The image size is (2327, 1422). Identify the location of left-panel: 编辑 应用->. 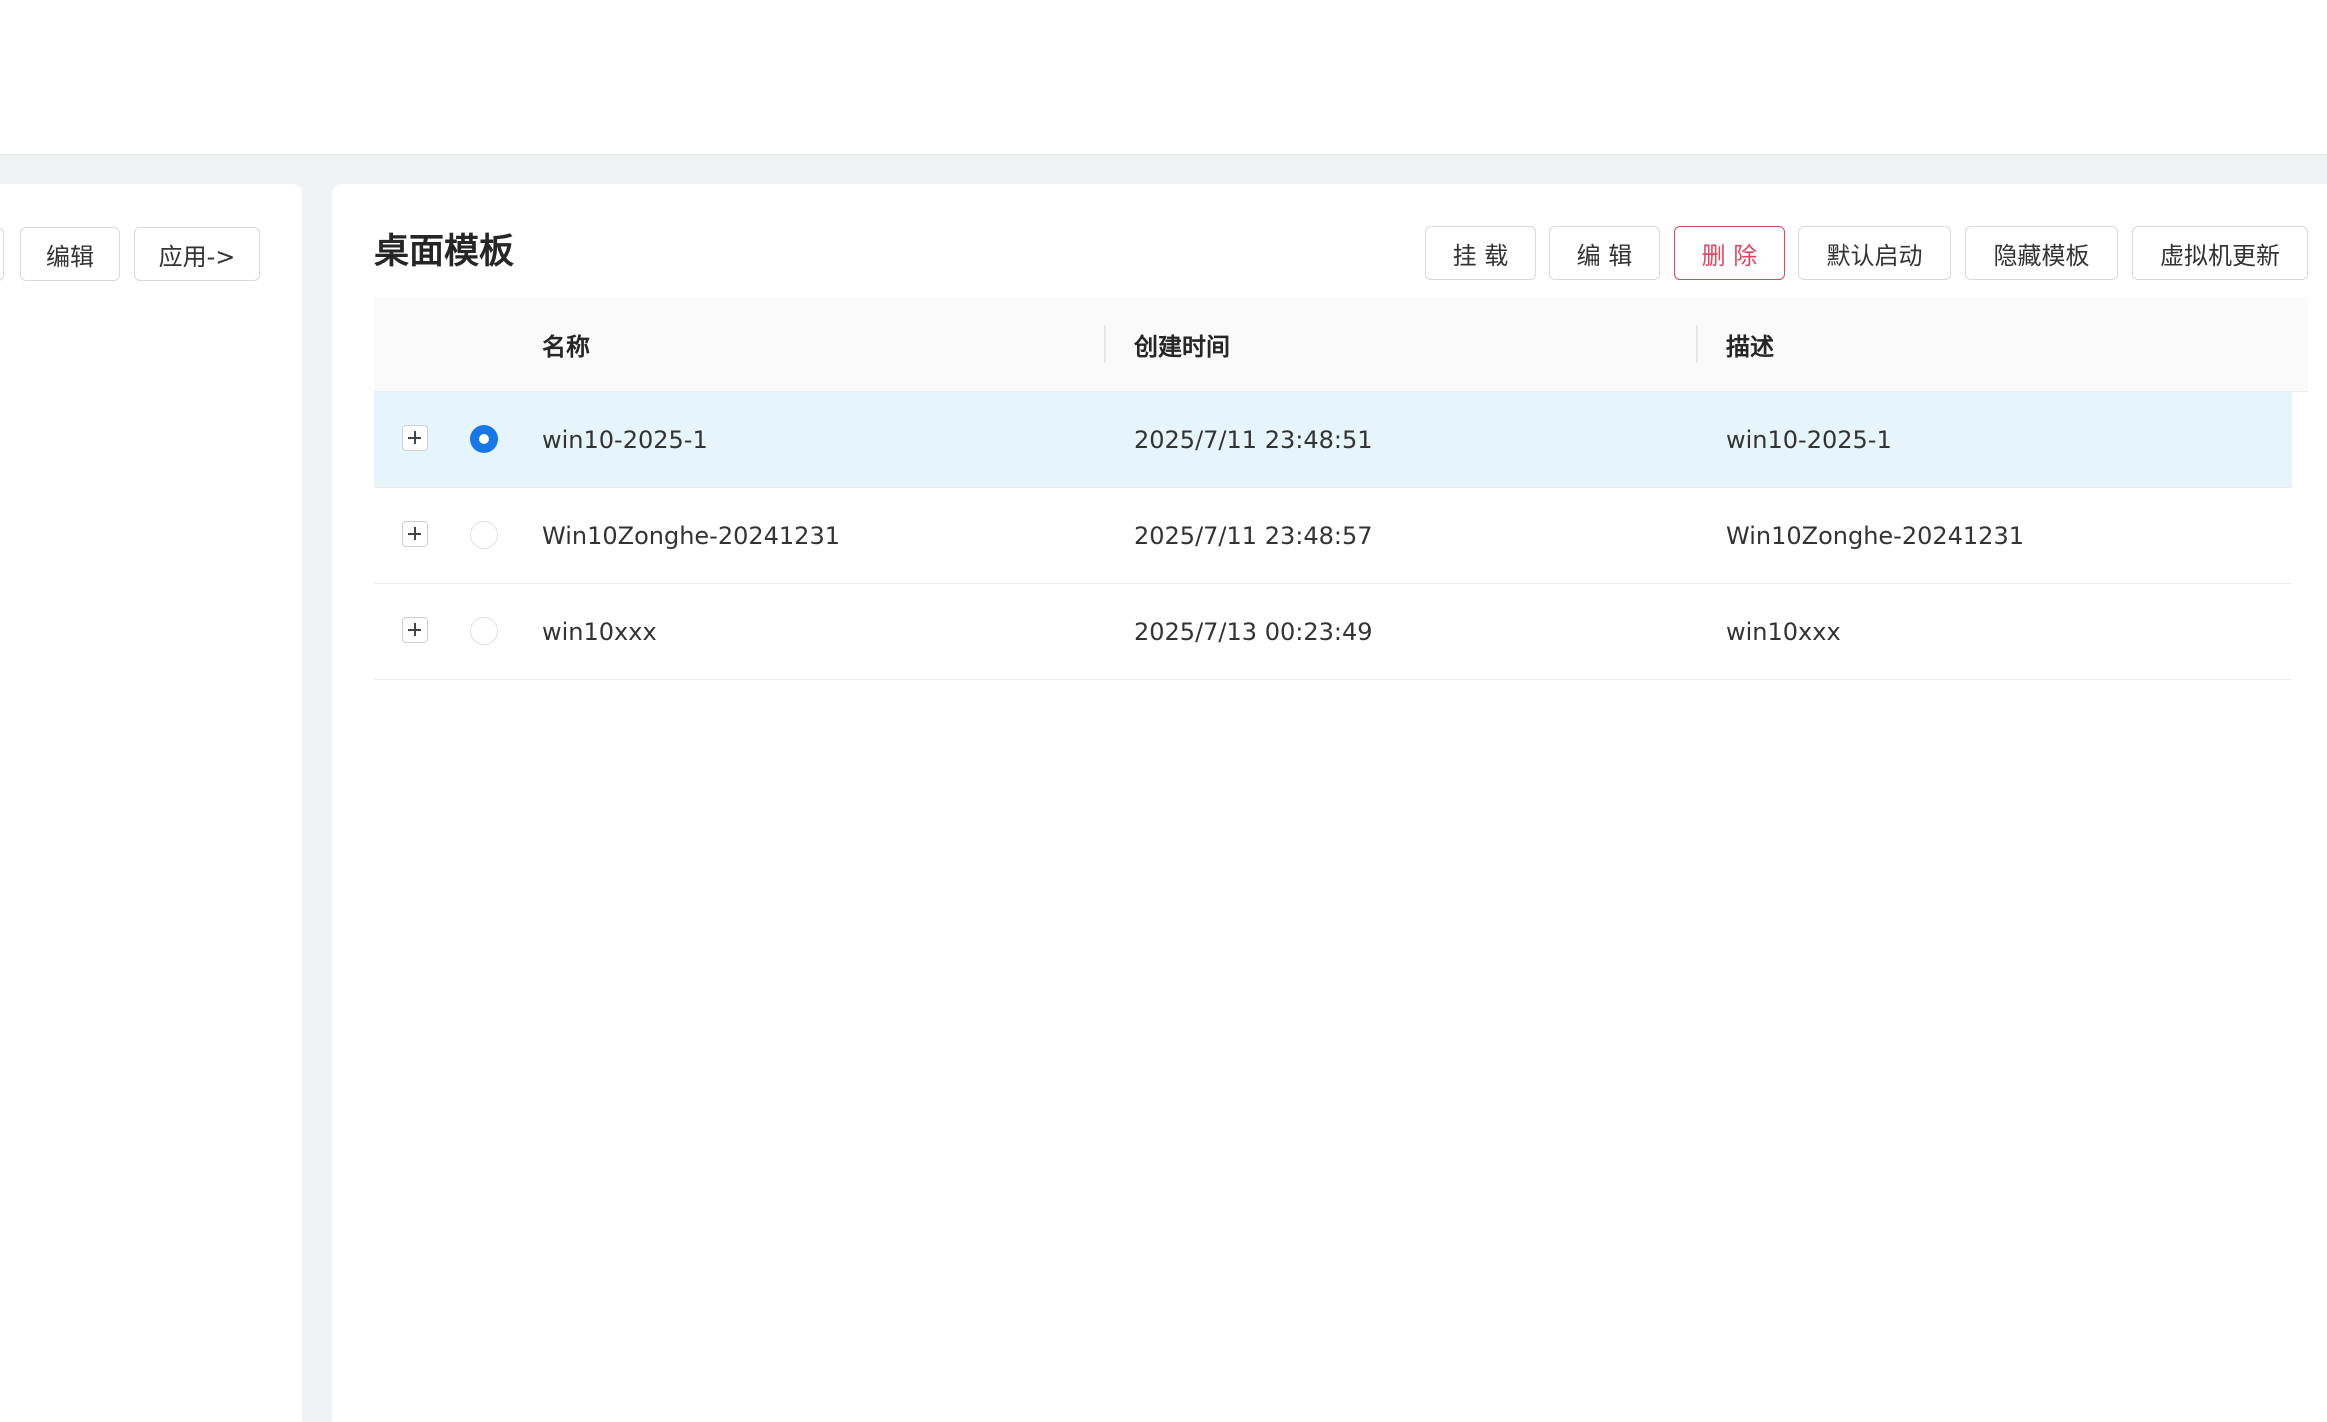
(151, 803).